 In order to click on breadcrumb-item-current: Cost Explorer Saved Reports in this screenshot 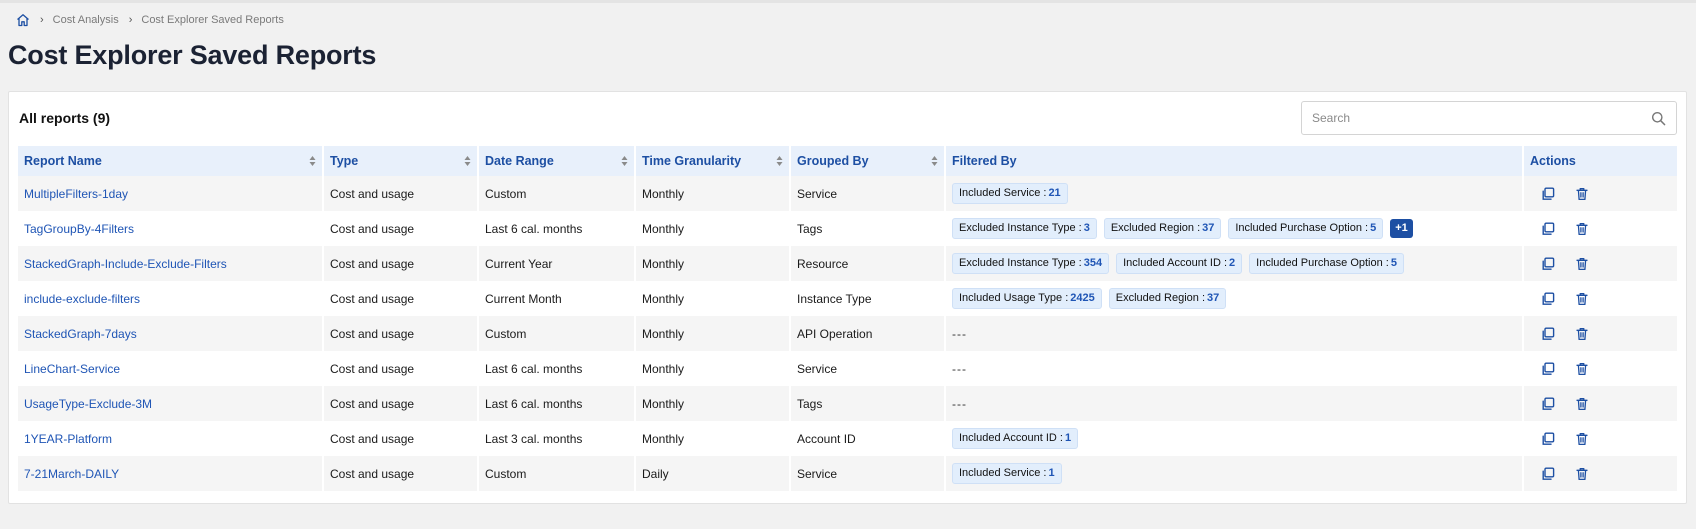, I will do `click(212, 20)`.